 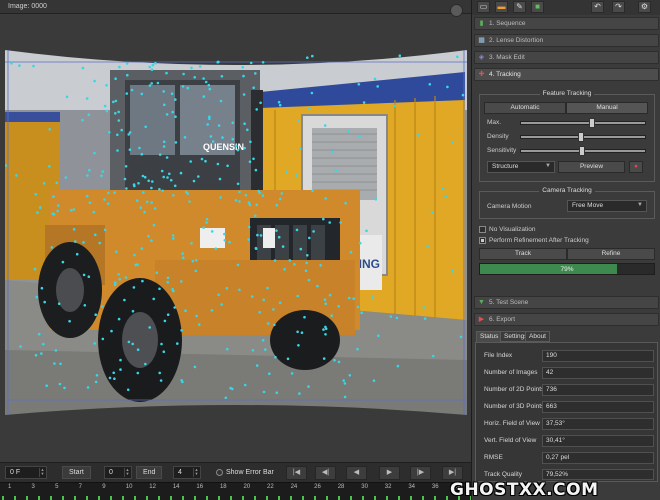 I want to click on max-slider, so click(x=583, y=123).